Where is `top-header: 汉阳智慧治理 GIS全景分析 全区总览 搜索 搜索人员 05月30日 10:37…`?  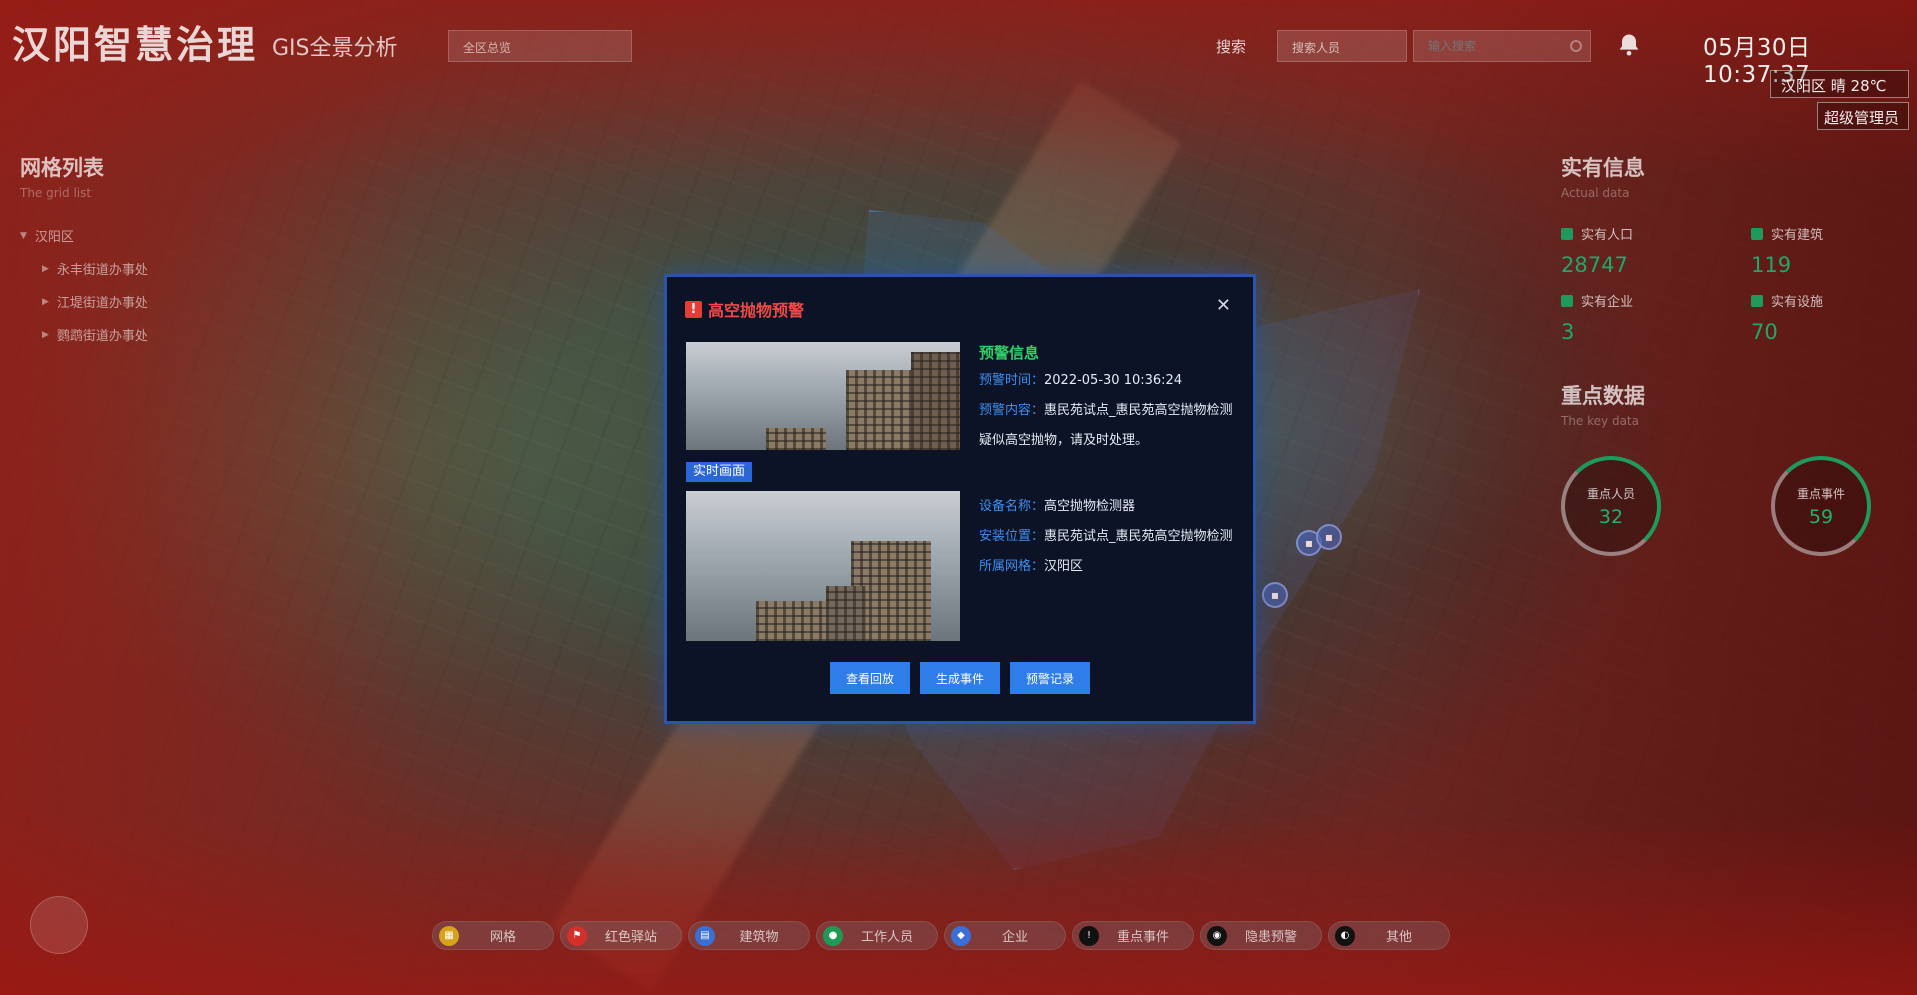 top-header: 汉阳智慧治理 GIS全景分析 全区总览 搜索 搜索人员 05月30日 10:37… is located at coordinates (958, 65).